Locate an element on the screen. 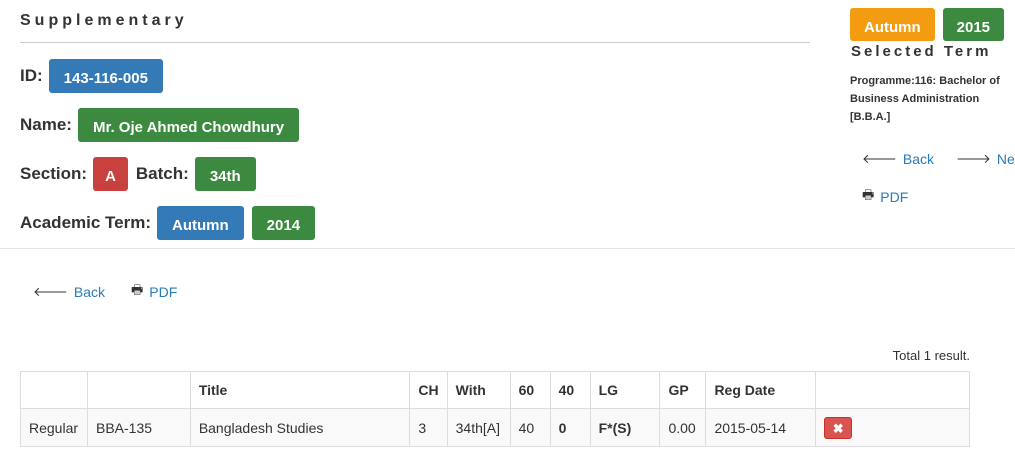 The width and height of the screenshot is (1015, 467). pdf-link: 🖶 PDF is located at coordinates (154, 292).